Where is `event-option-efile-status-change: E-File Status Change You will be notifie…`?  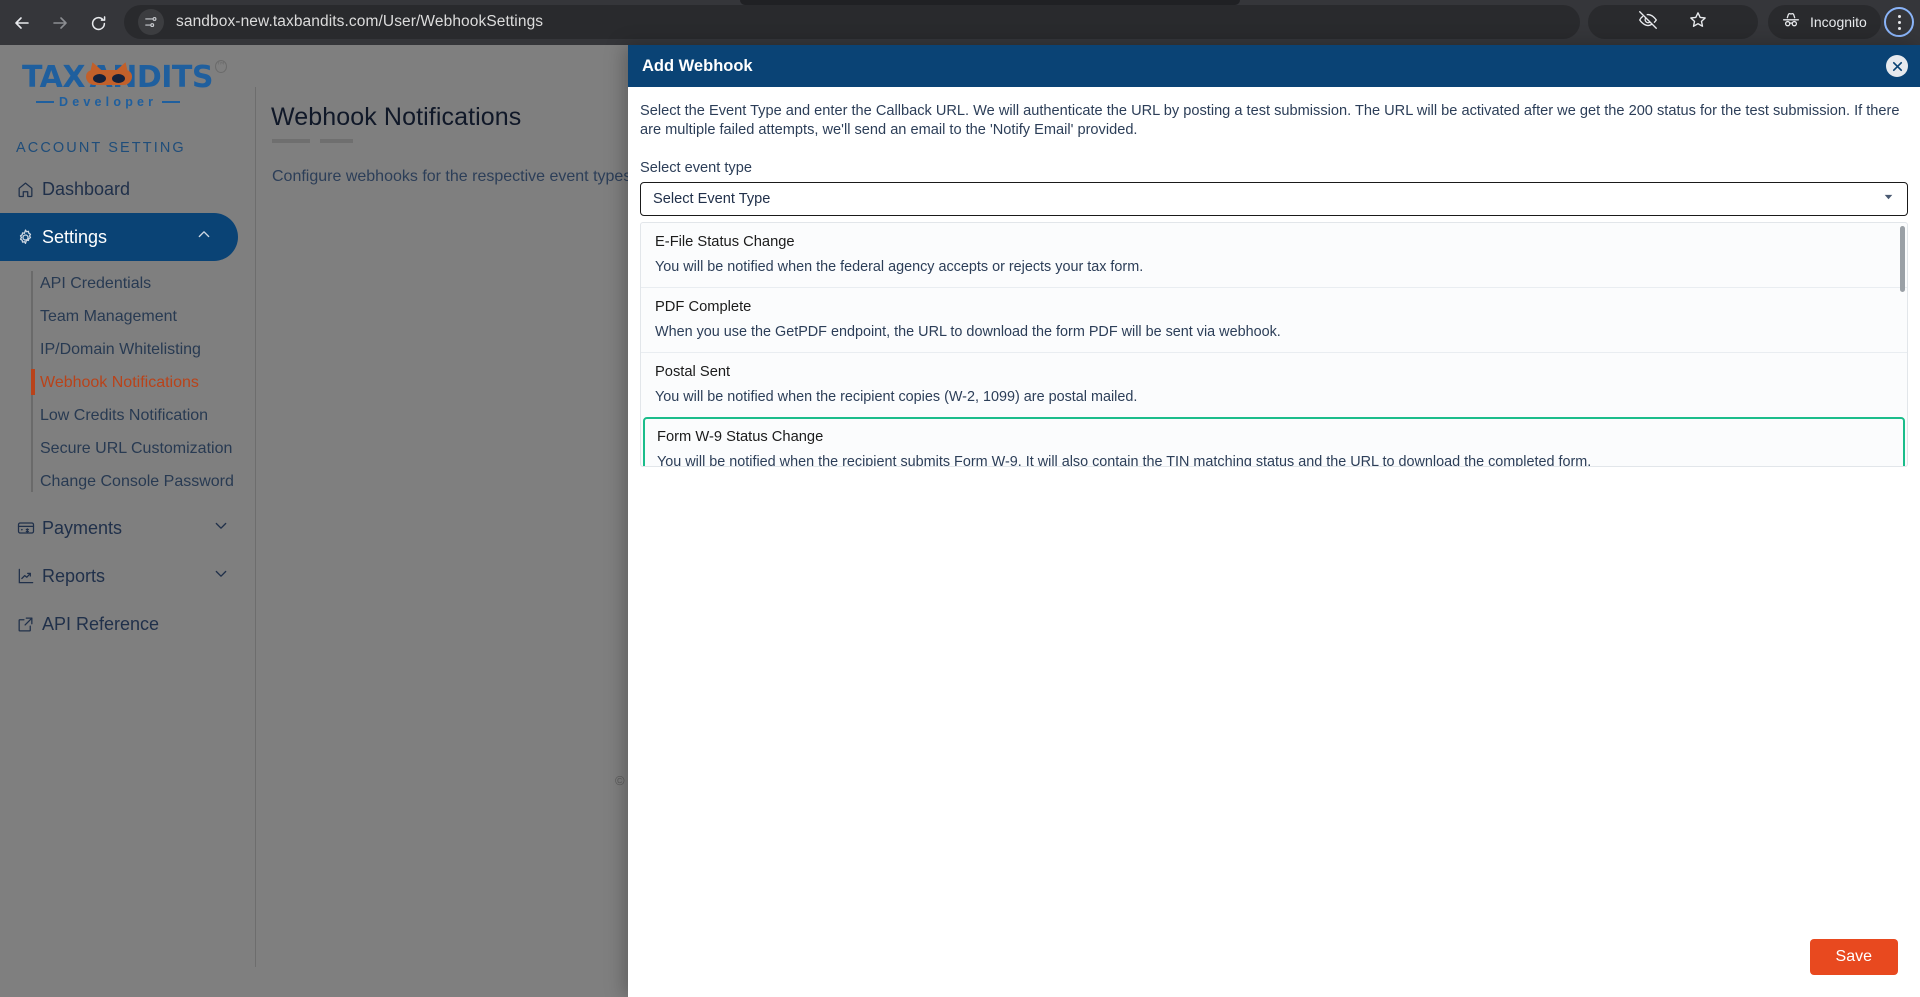 event-option-efile-status-change: E-File Status Change You will be notifie… is located at coordinates (1274, 255).